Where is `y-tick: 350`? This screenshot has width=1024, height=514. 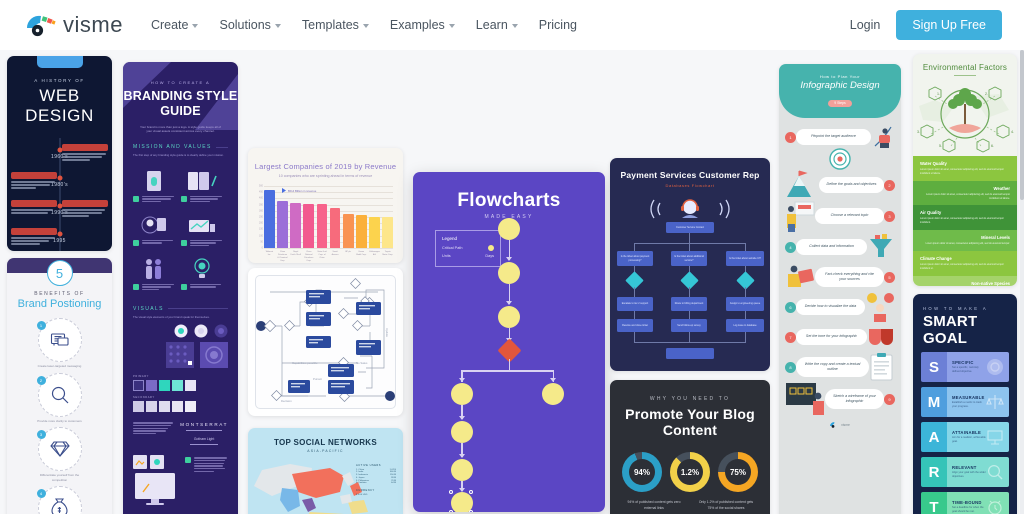 y-tick: 350 is located at coordinates (261, 205).